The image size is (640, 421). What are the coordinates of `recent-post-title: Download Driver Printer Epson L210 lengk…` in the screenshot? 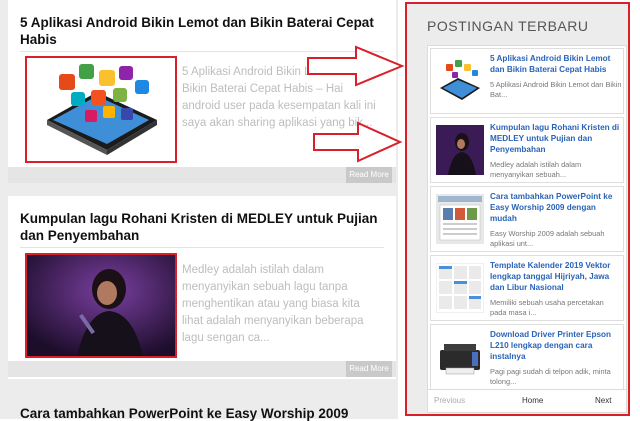 It's located at (556, 345).